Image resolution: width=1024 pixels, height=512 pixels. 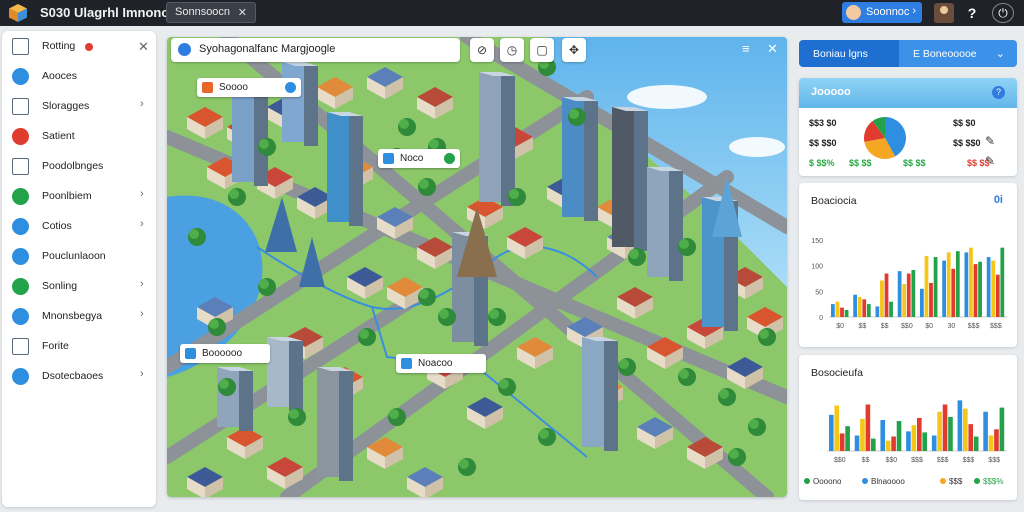 What do you see at coordinates (18, 13) in the screenshot?
I see `cube-logo-icon` at bounding box center [18, 13].